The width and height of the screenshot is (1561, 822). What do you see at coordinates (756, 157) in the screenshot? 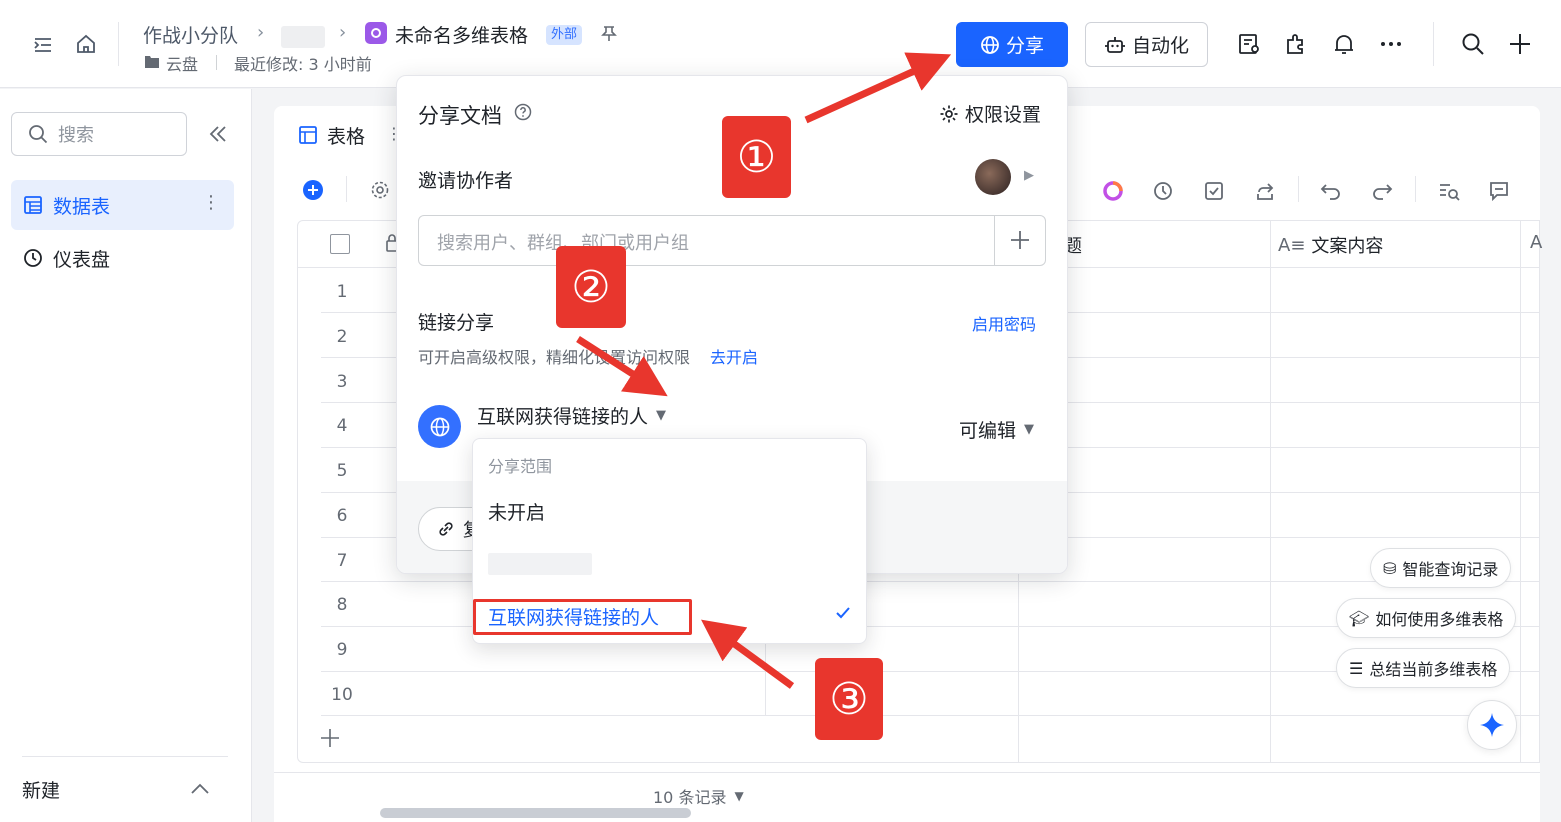
I see `step-one-badge: ①` at bounding box center [756, 157].